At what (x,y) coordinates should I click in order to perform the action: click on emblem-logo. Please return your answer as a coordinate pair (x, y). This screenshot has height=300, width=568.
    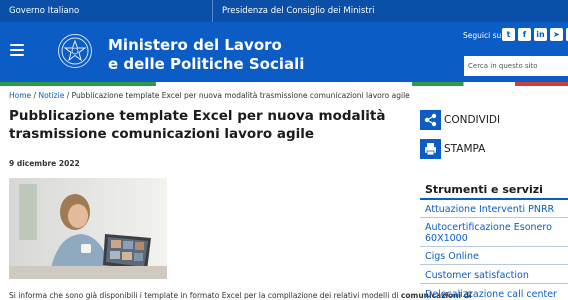
    Looking at the image, I should click on (75, 51).